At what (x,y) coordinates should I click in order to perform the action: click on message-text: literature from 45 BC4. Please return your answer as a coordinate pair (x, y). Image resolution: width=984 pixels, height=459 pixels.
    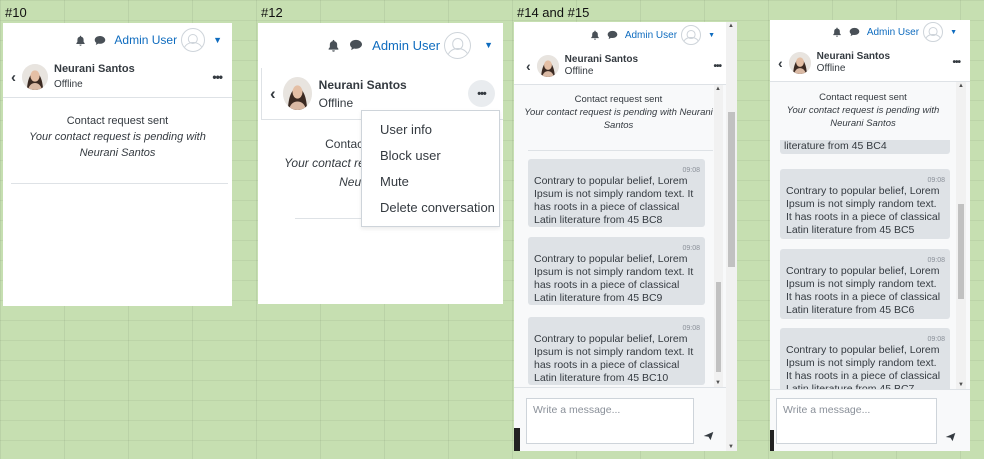
    Looking at the image, I should click on (835, 146).